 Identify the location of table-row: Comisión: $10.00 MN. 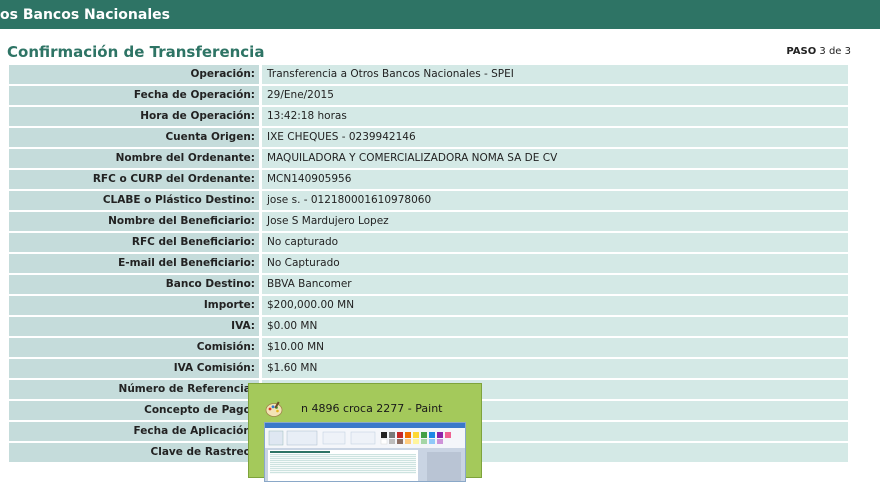
(428, 347).